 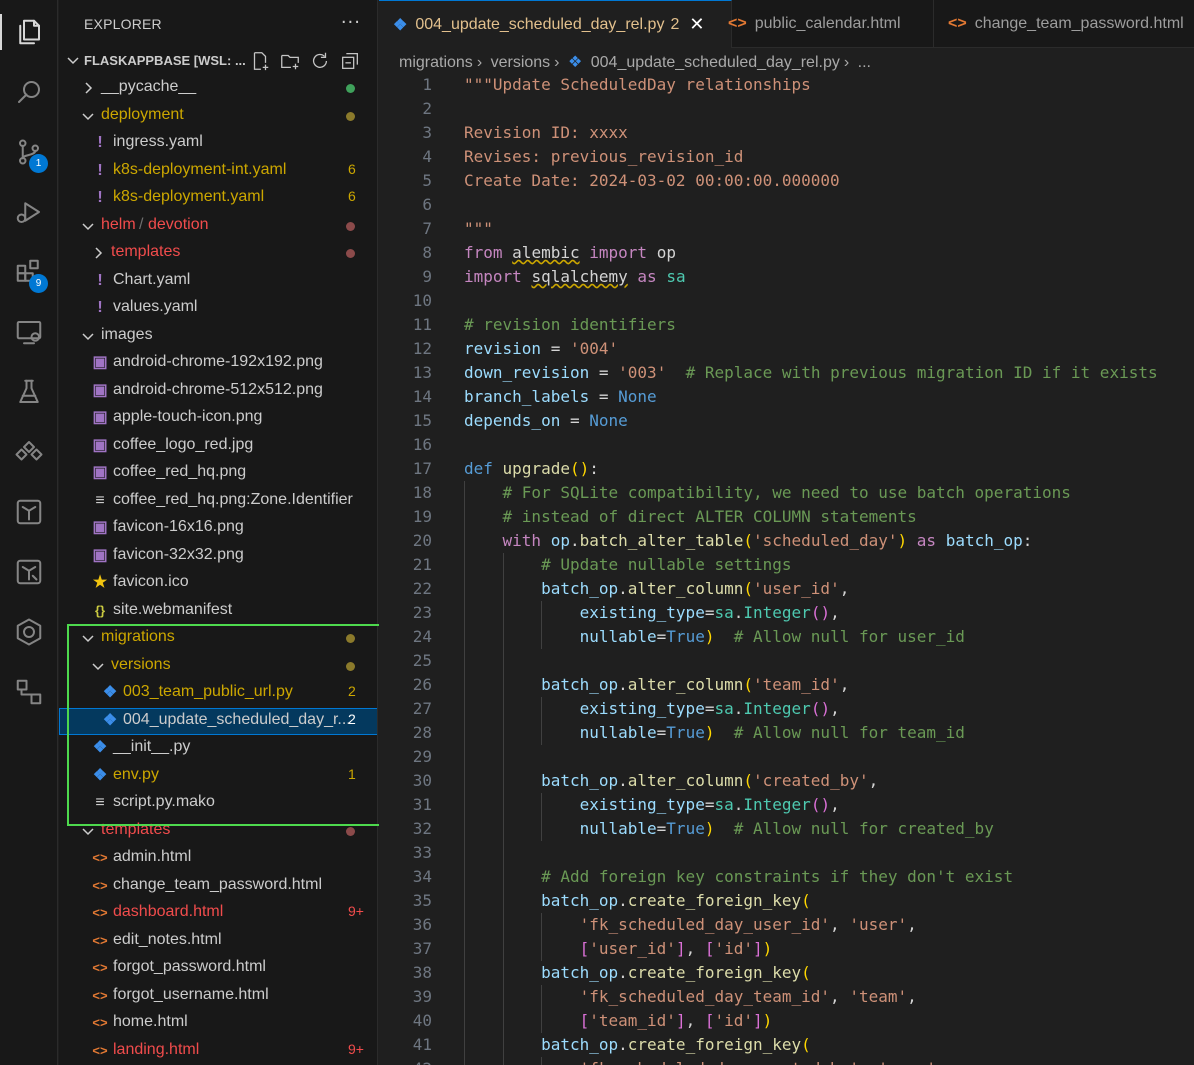 I want to click on tree-file: <> change_team_password.html, so click(x=218, y=886).